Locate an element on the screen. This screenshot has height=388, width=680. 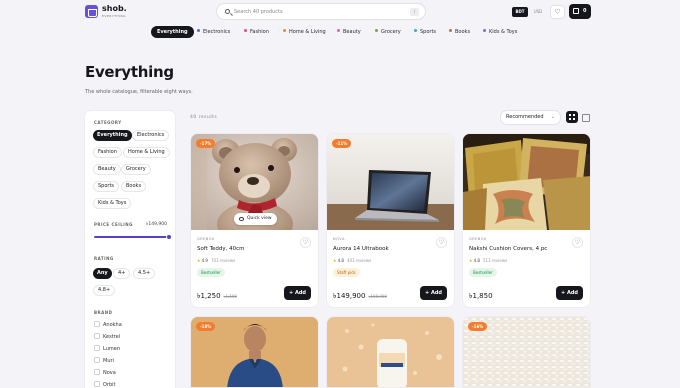
brand-checkbox-orbit: Orbit is located at coordinates (105, 384).